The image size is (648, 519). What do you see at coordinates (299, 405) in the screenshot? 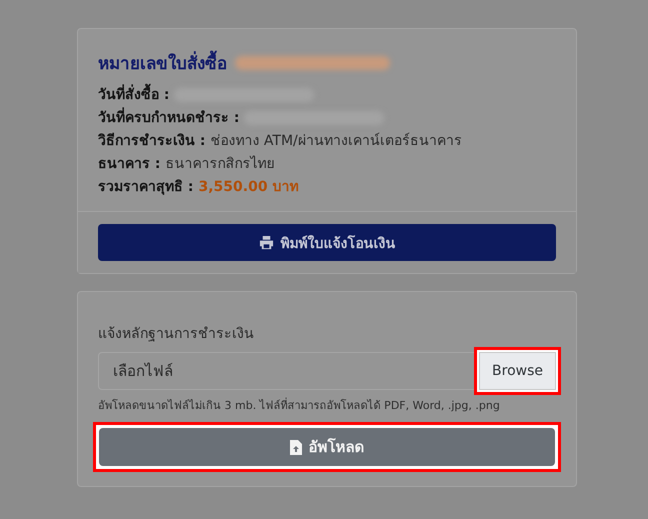
I see `upload-hint: อัพโหลดขนาดไฟล์ไม่เกิน 3 mb. ไฟล์ที่สามารถอัพโหลดได้ PDF, Word, .jpg, .png` at bounding box center [299, 405].